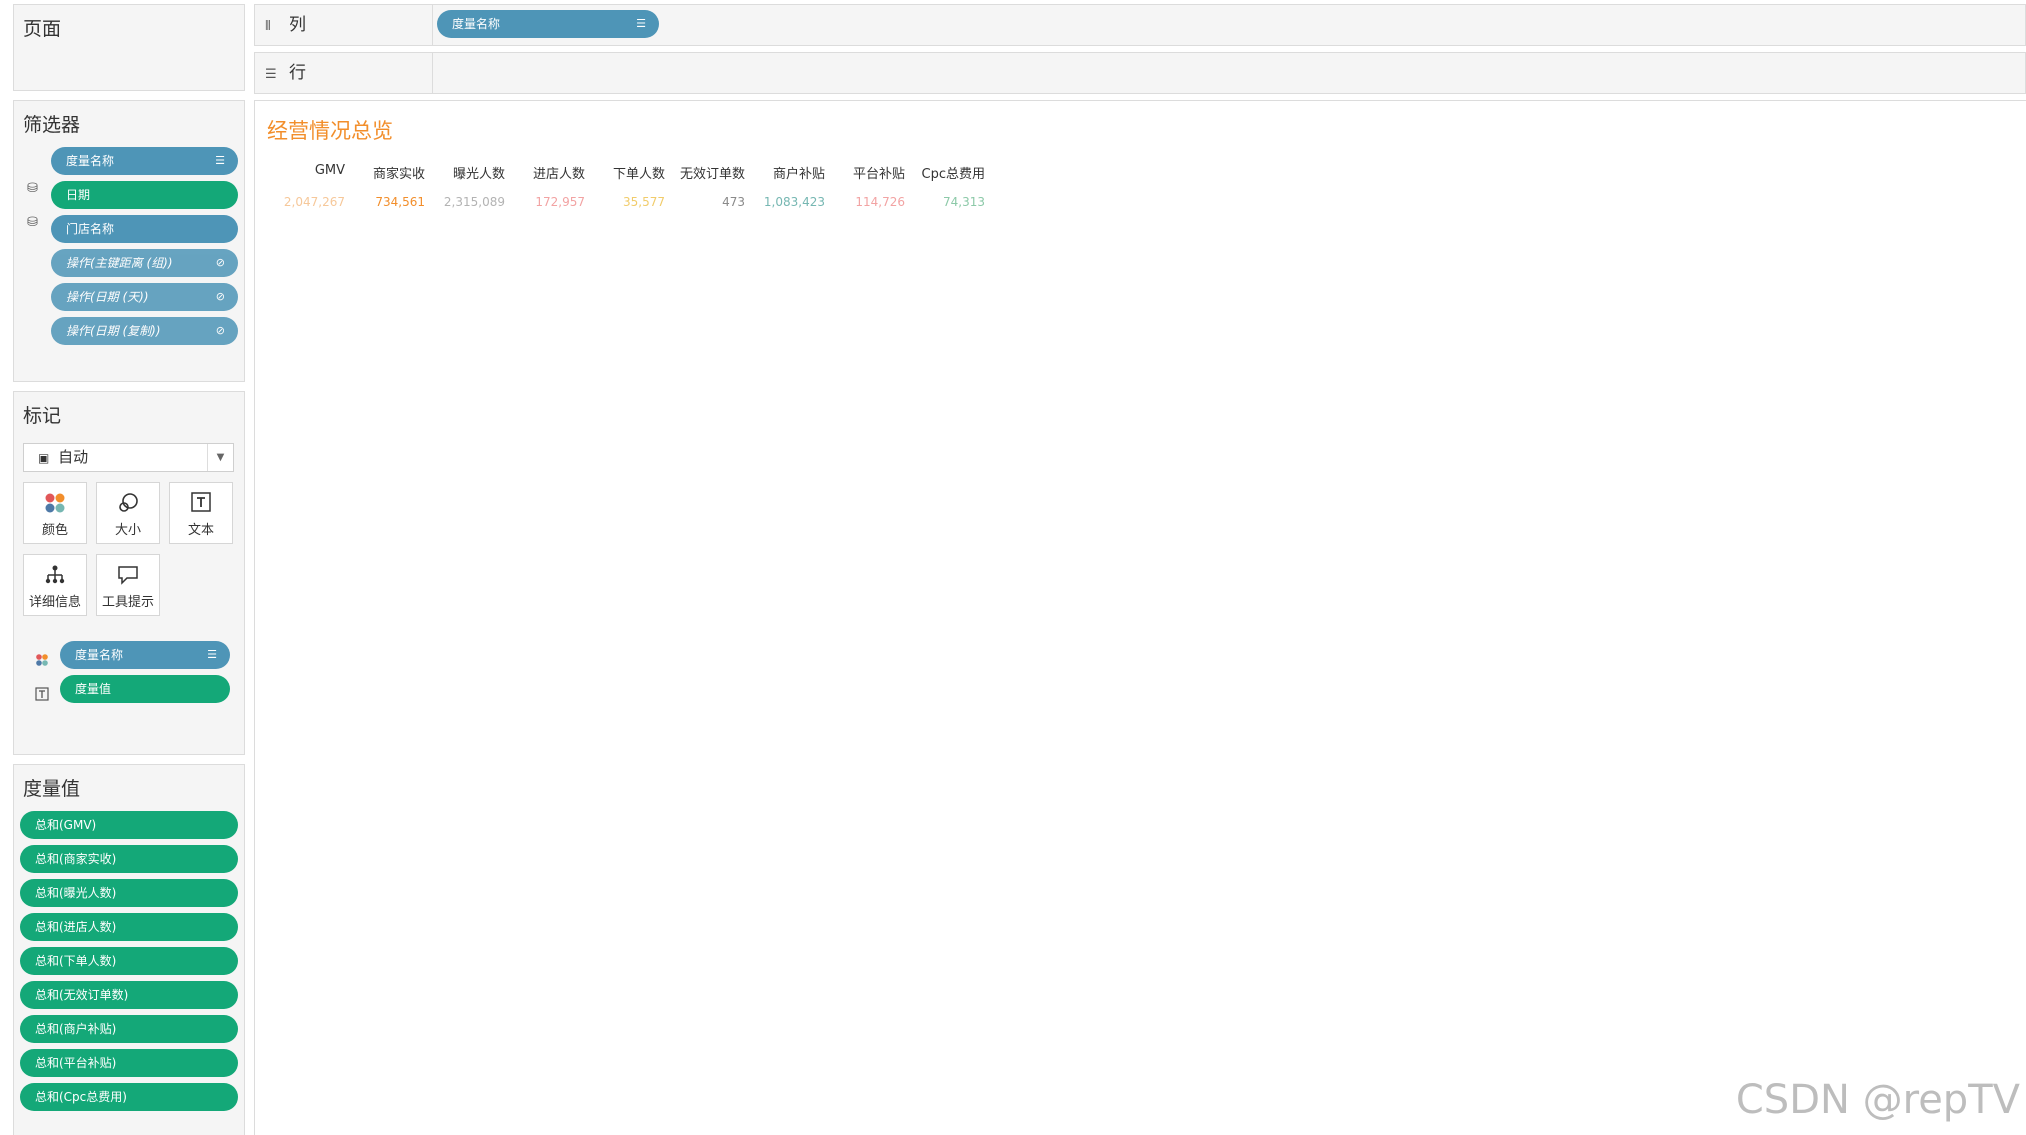 The height and width of the screenshot is (1135, 2026). I want to click on detail-icon, so click(55, 576).